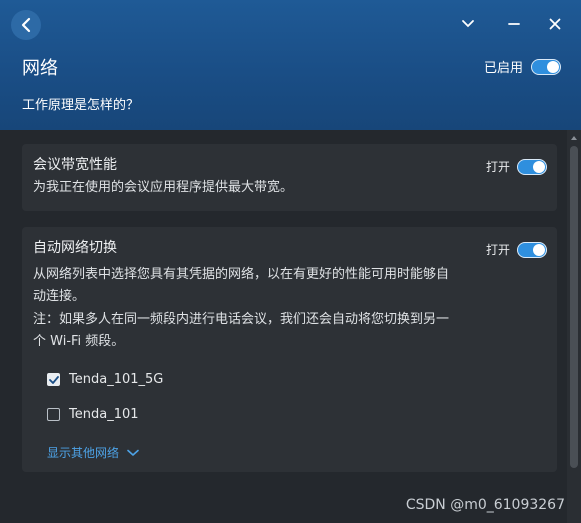 This screenshot has width=581, height=523. Describe the element at coordinates (241, 319) in the screenshot. I see `auto-switch-note-line: 注：如果多人在同一频段内进行电话会议，我们还会自动将您切换到另一` at that location.